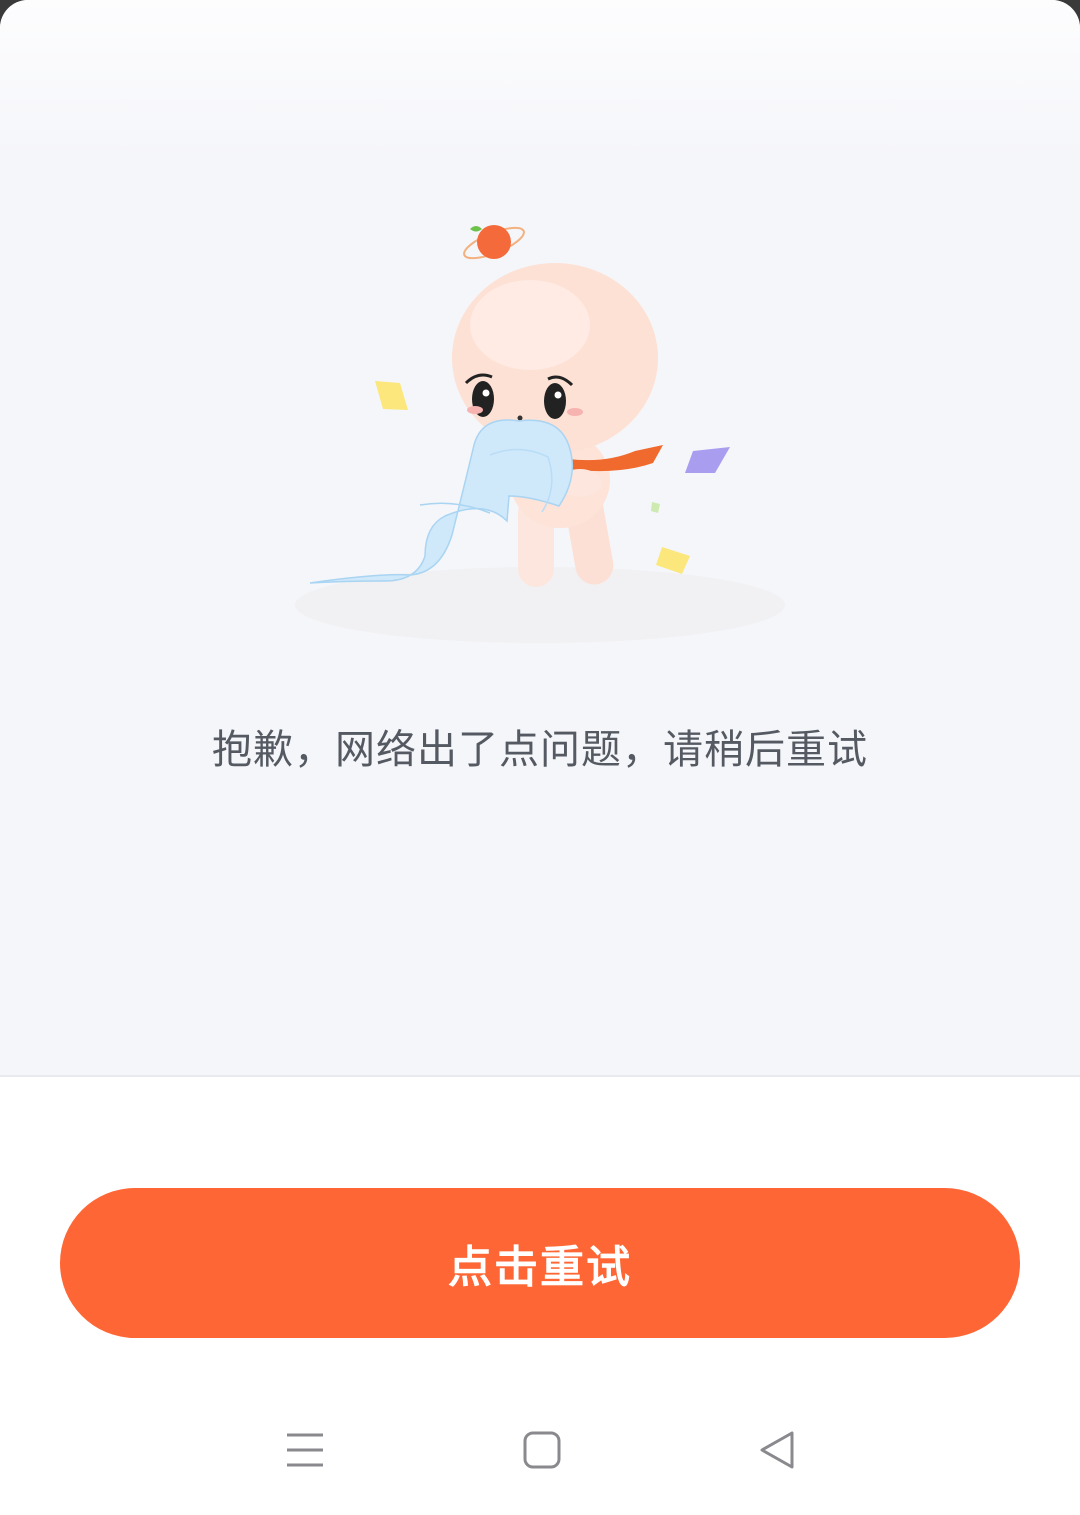 This screenshot has height=1515, width=1080. What do you see at coordinates (540, 1267) in the screenshot?
I see `retry-button-label: 点击重试` at bounding box center [540, 1267].